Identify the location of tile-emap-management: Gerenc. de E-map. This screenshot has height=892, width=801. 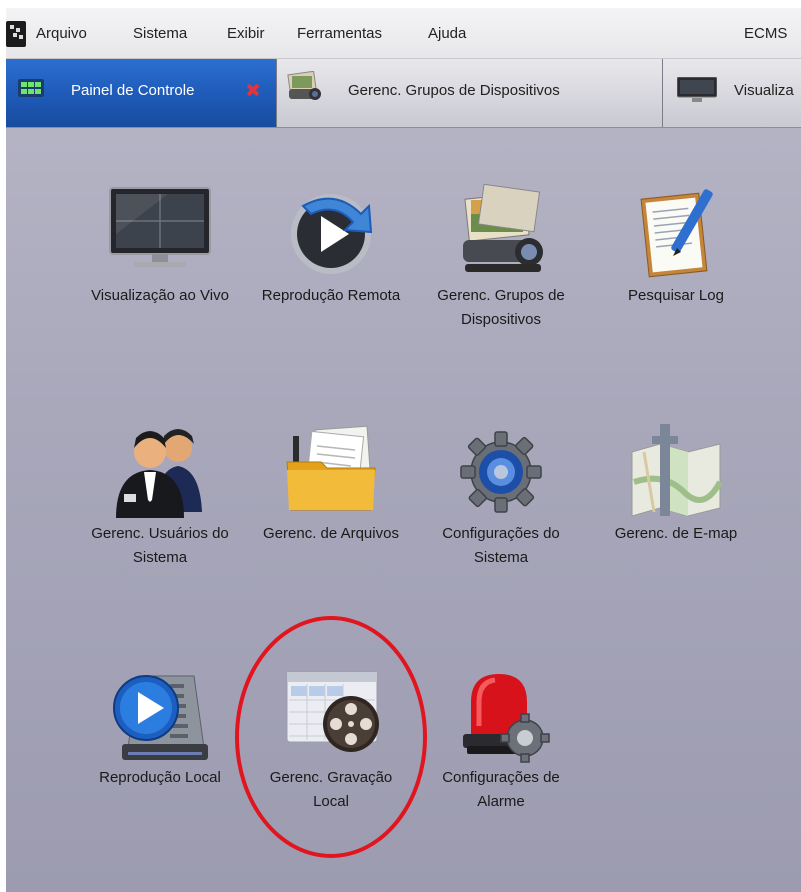
(676, 484).